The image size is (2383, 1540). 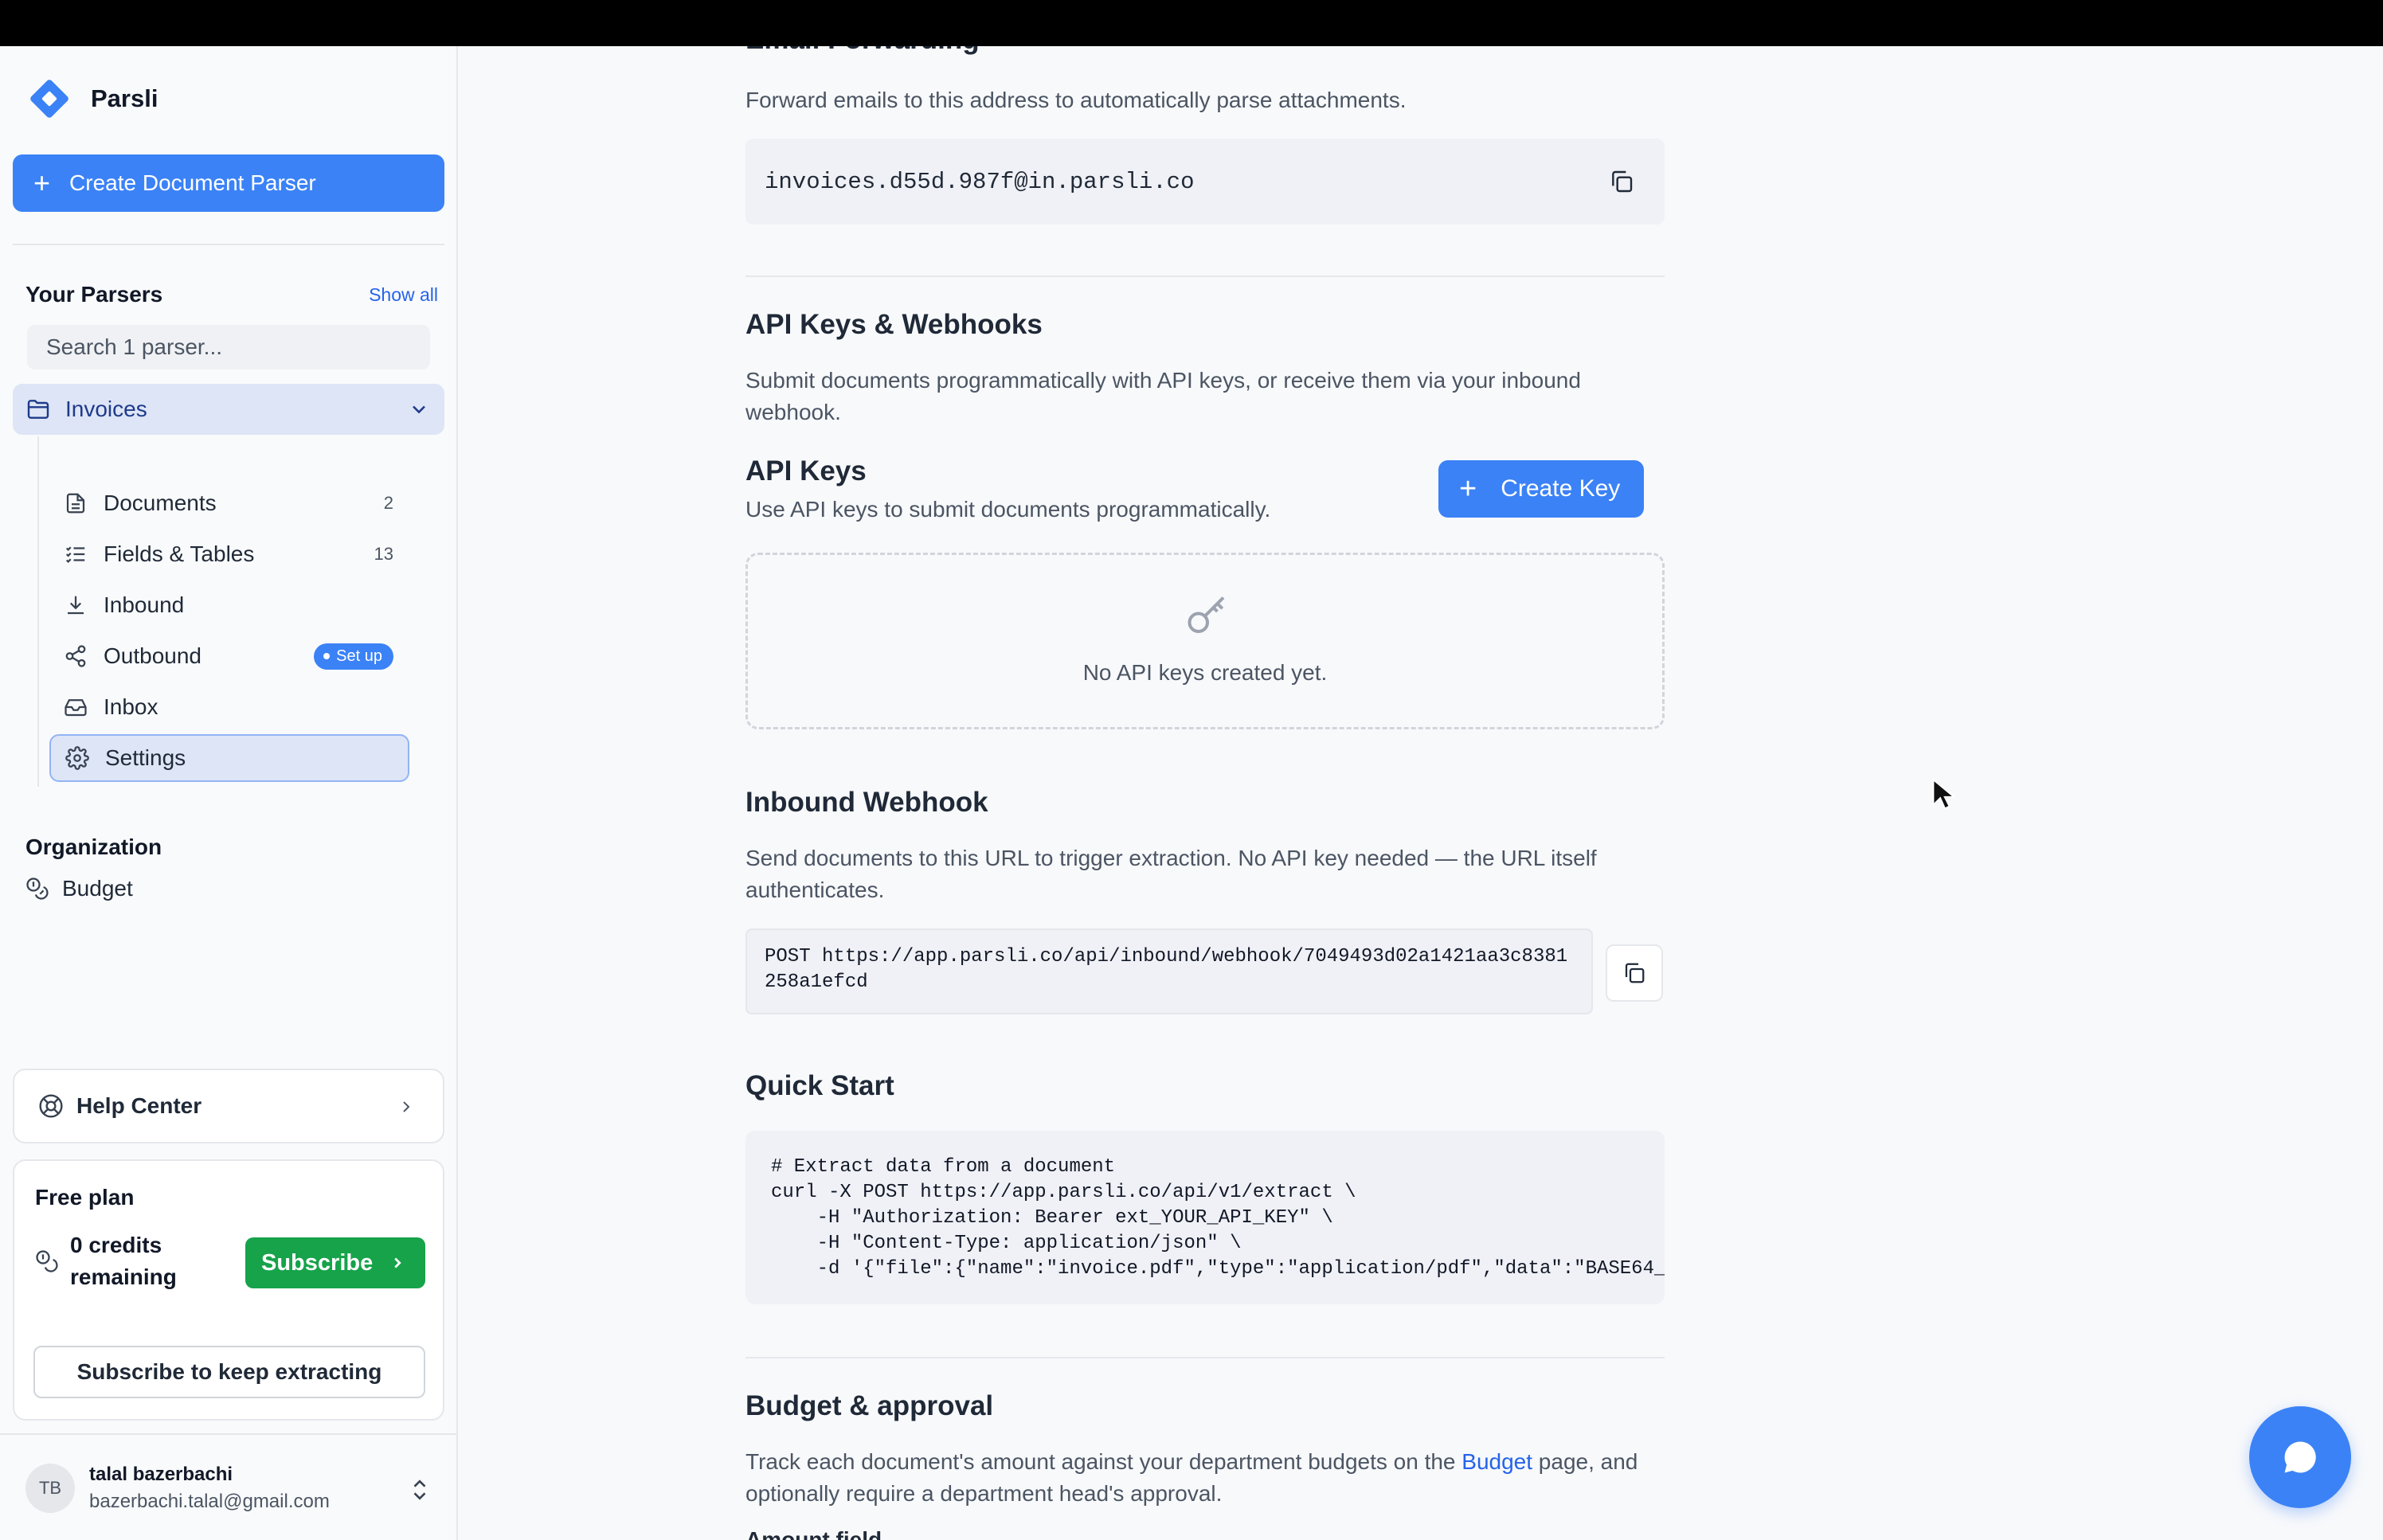 I want to click on credits-text: 0 credits remaining, so click(x=123, y=1261).